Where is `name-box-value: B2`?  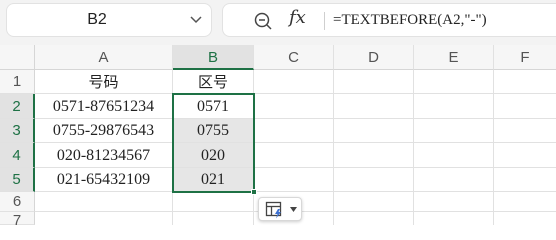
name-box-value: B2 is located at coordinates (97, 19).